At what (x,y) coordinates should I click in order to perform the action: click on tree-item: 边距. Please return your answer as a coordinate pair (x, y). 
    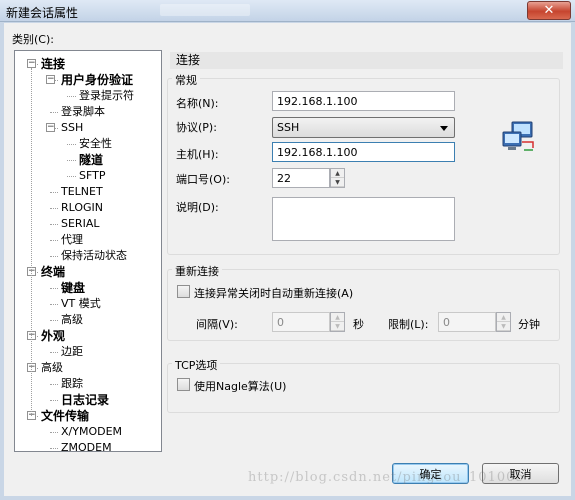
    Looking at the image, I should click on (72, 352).